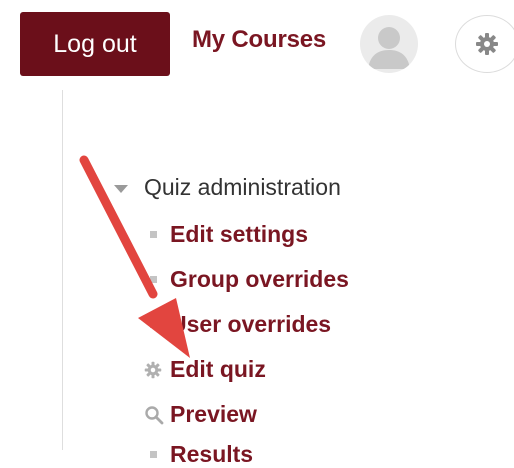 This screenshot has height=468, width=514. Describe the element at coordinates (239, 234) in the screenshot. I see `edit-settings-label: Edit settings` at that location.